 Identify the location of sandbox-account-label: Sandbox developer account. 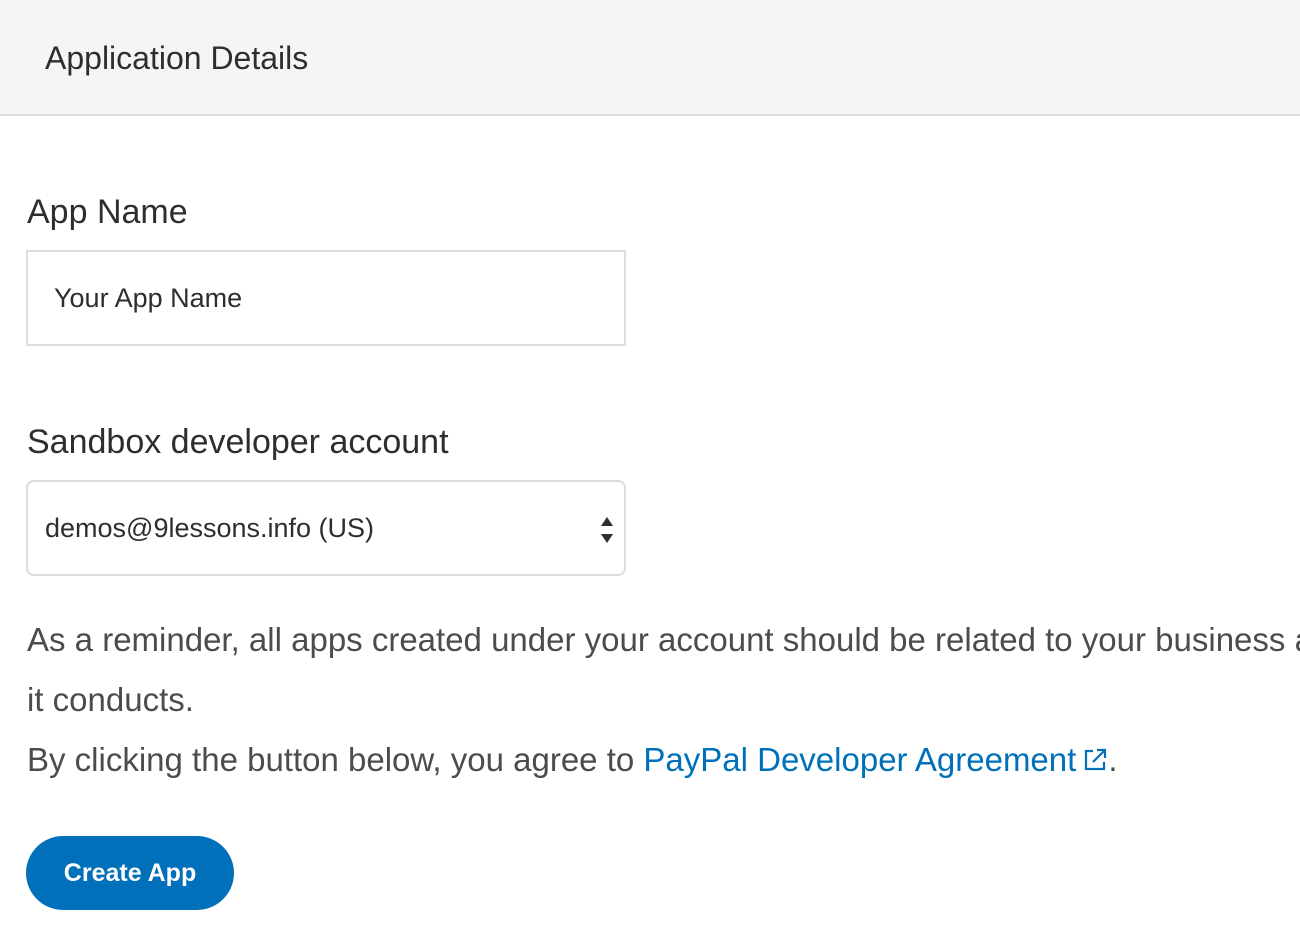
(238, 442).